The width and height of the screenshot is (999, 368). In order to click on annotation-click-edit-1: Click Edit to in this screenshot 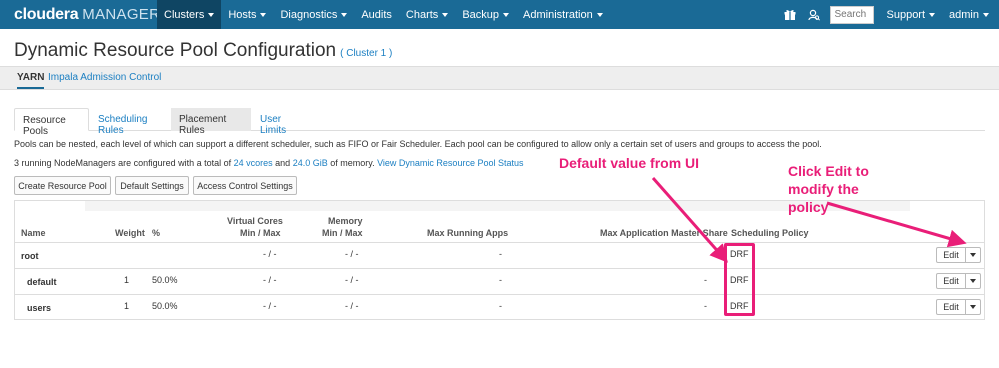, I will do `click(828, 171)`.